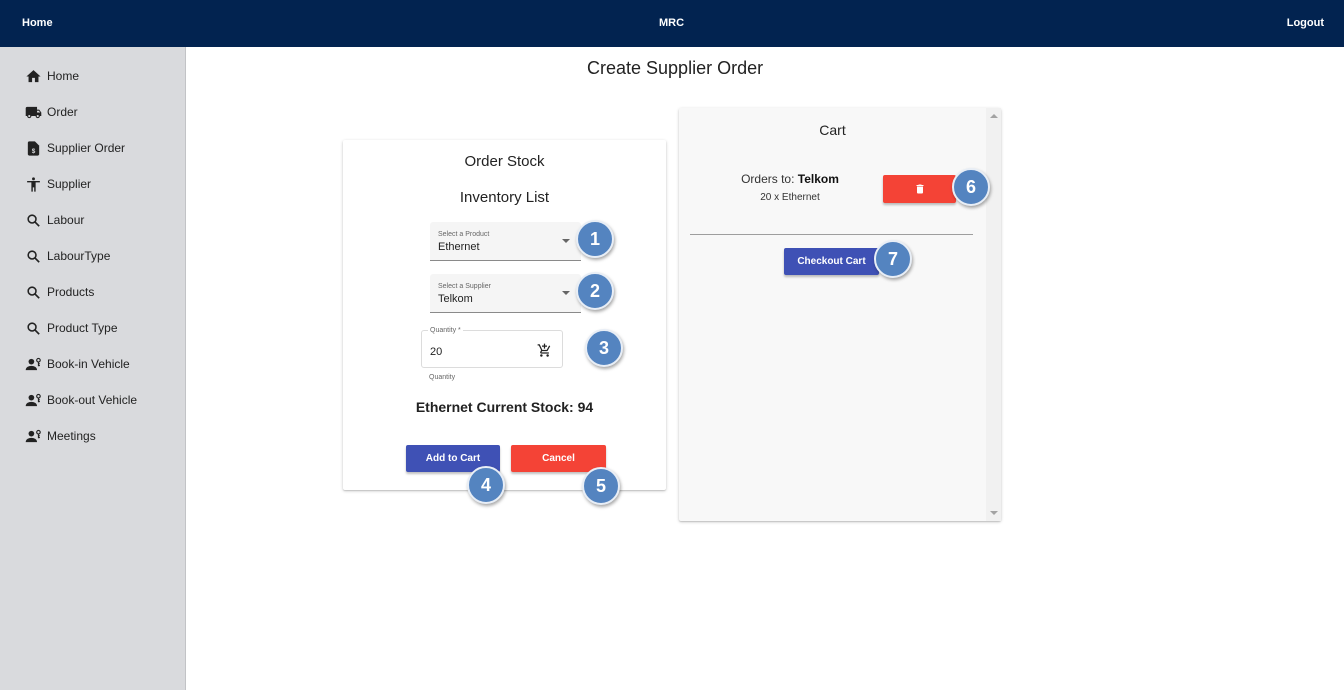 The width and height of the screenshot is (1344, 690). Describe the element at coordinates (92, 400) in the screenshot. I see `sidebar-item-label: Book-out Vehicle` at that location.